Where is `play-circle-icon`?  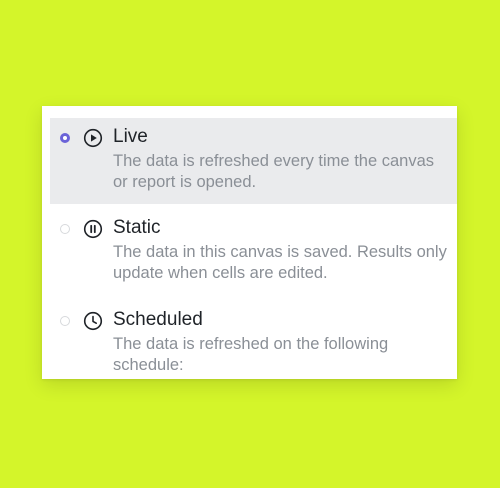
play-circle-icon is located at coordinates (93, 138).